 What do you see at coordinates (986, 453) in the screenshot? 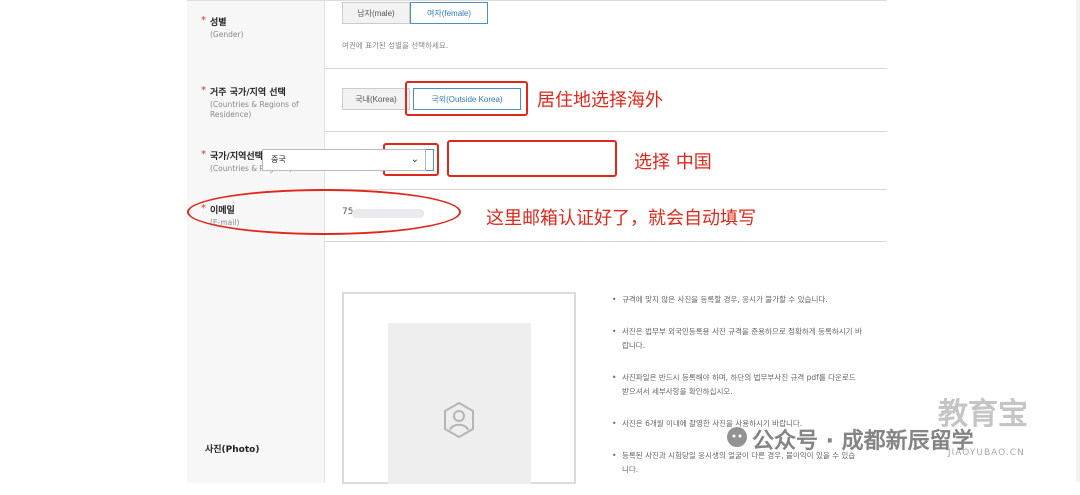
I see `watermark-url: JIAOYUBAO.CN` at bounding box center [986, 453].